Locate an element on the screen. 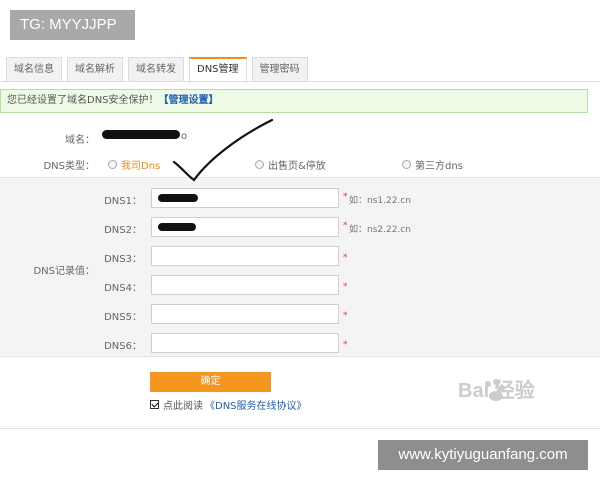 The height and width of the screenshot is (480, 600). agree-checkbox is located at coordinates (154, 404).